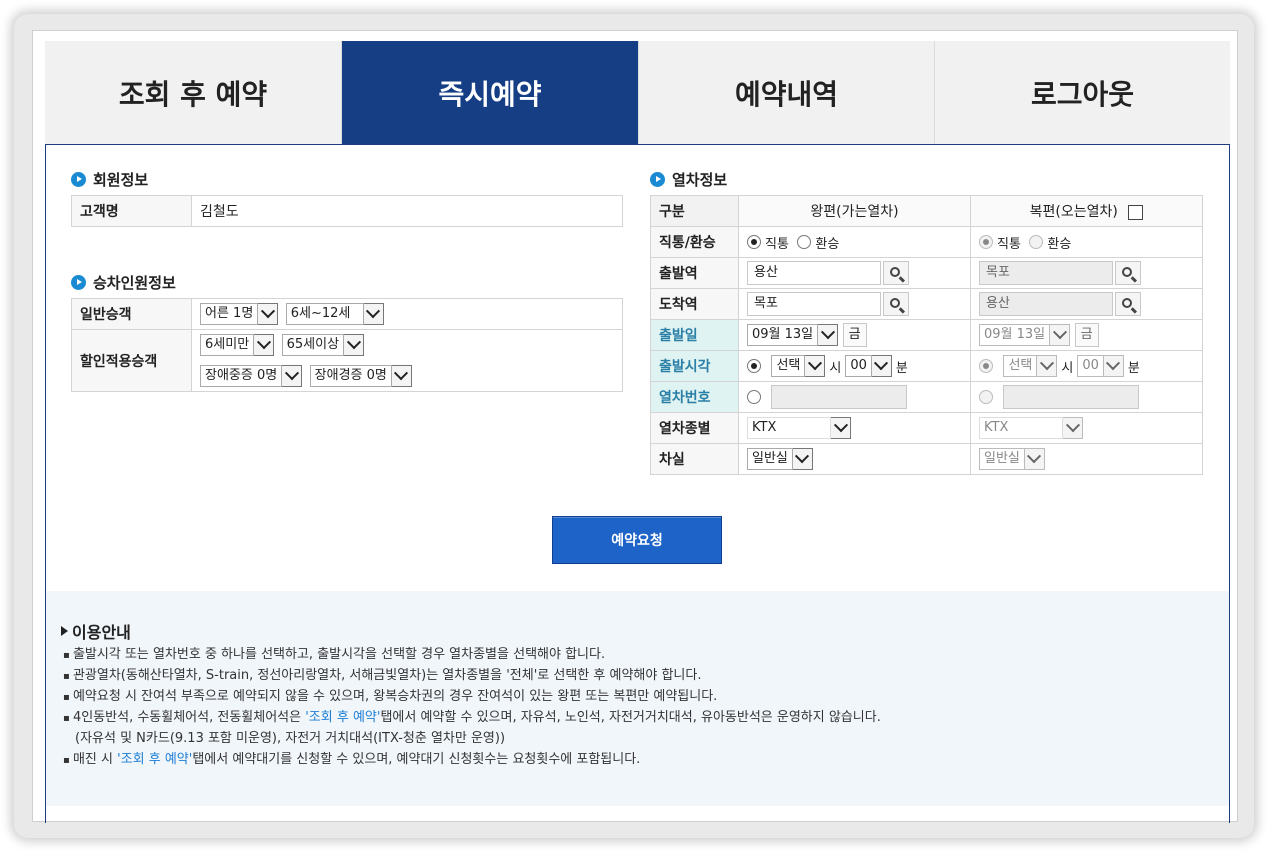 The width and height of the screenshot is (1270, 853). I want to click on member-info-heading: 회원정보, so click(109, 179).